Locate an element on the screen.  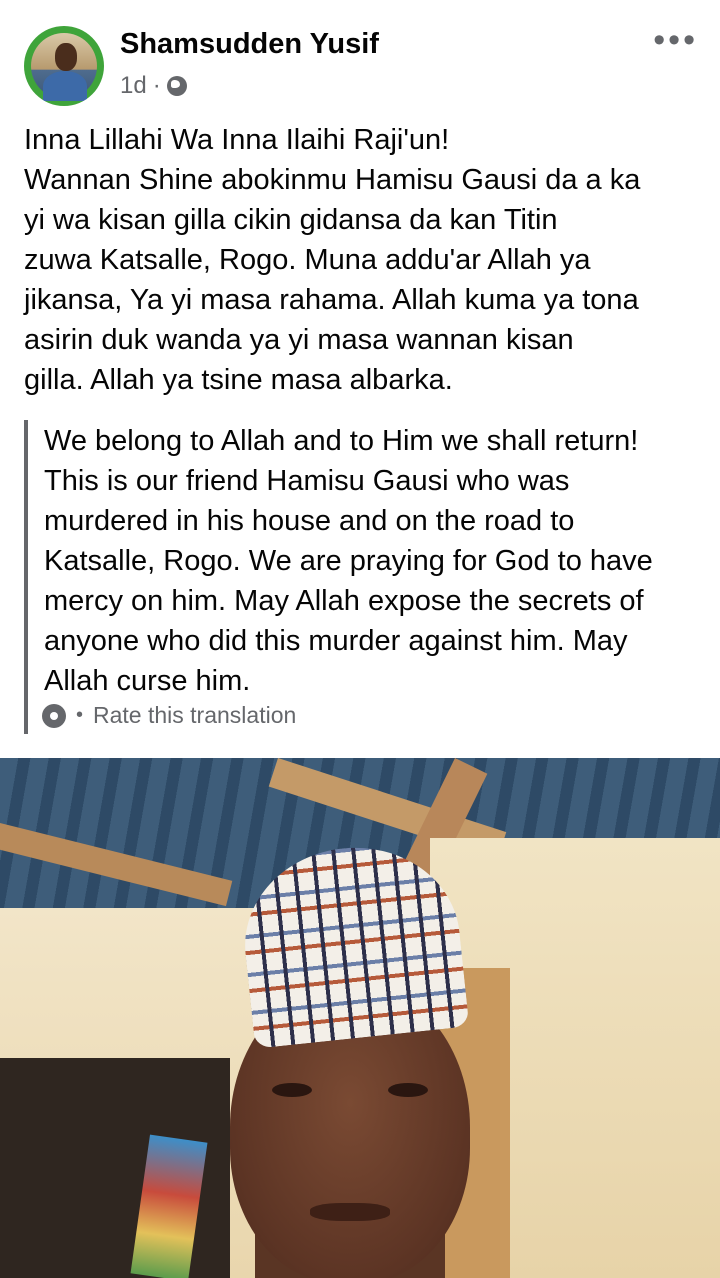
more-options-button: ••• is located at coordinates (675, 40).